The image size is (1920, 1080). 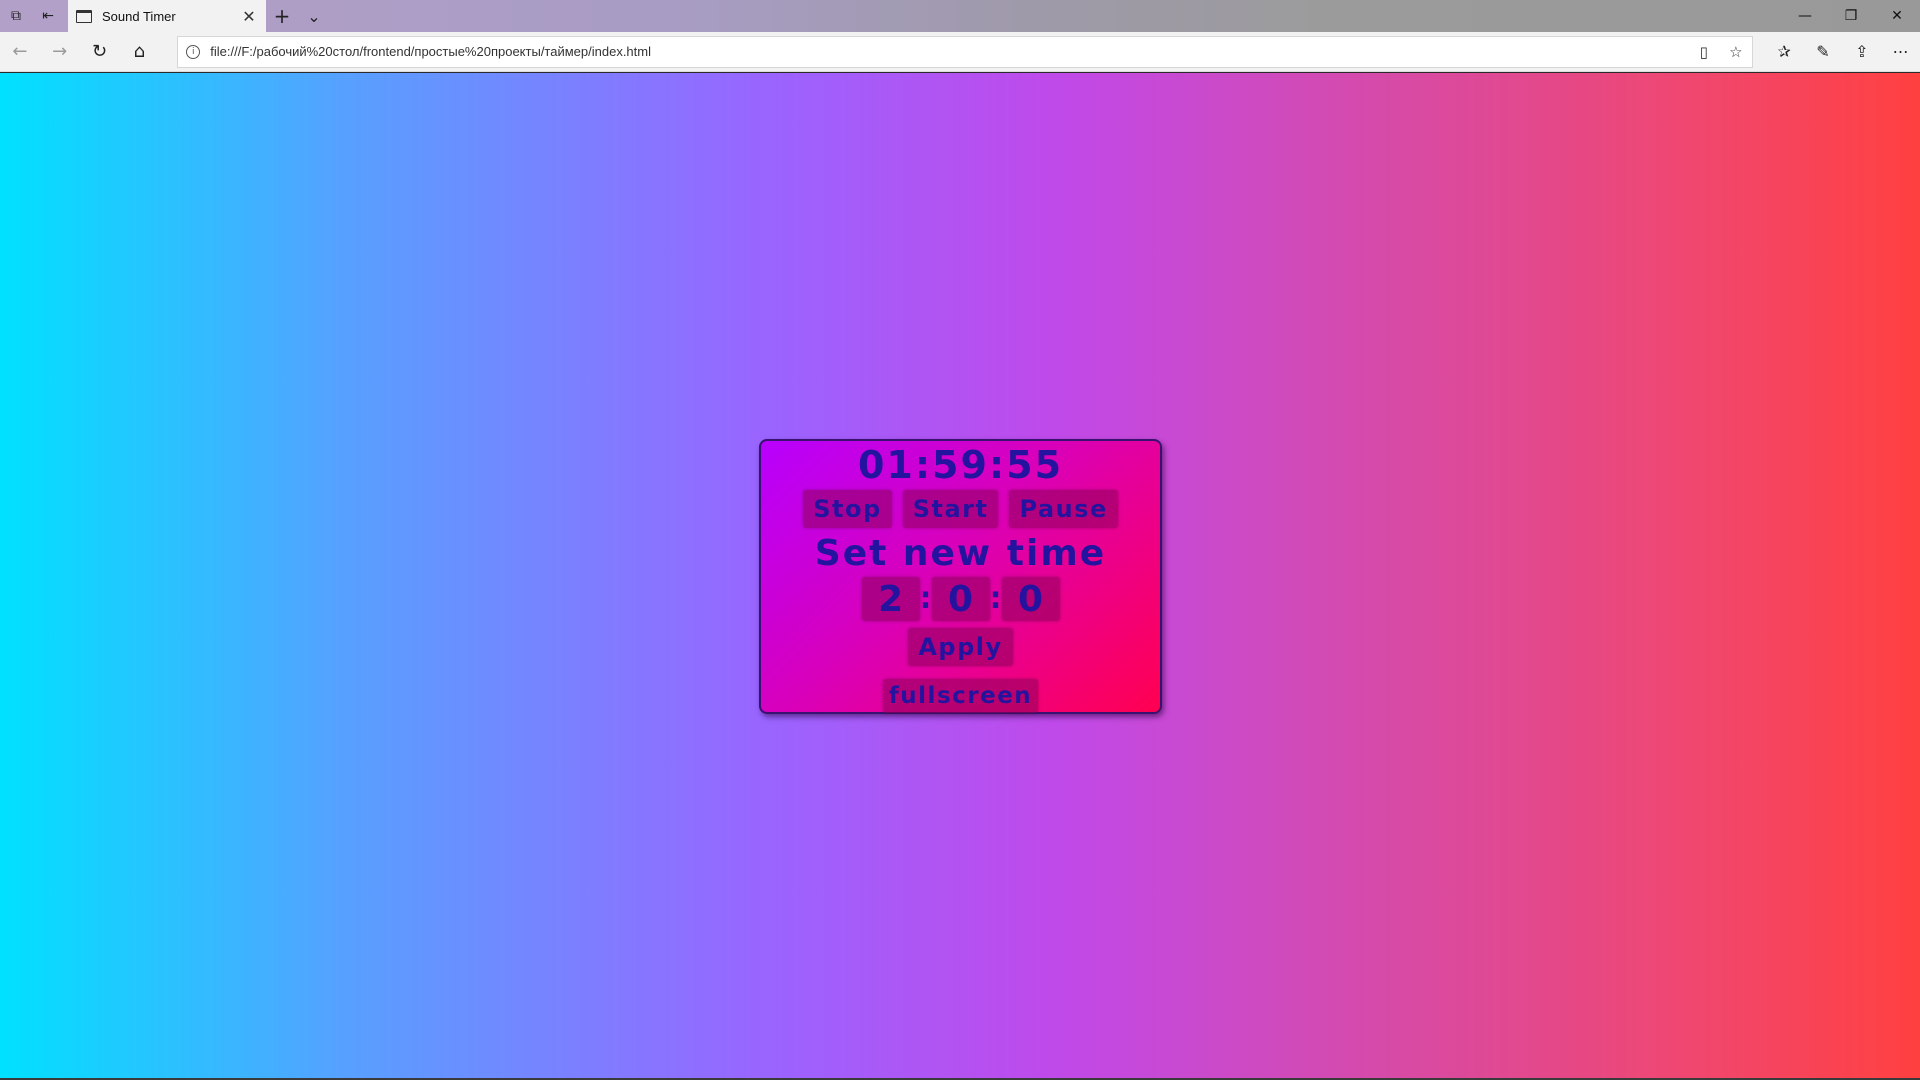 What do you see at coordinates (100, 52) in the screenshot?
I see `refresh-button: ↻` at bounding box center [100, 52].